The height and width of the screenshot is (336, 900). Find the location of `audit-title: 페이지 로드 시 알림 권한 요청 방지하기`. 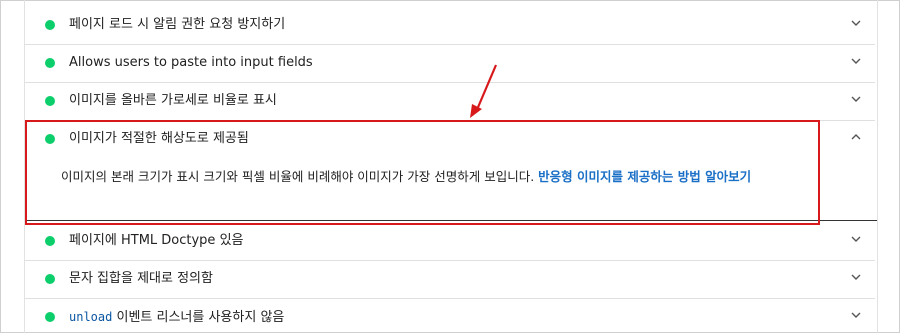

audit-title: 페이지 로드 시 알림 권한 요청 방지하기 is located at coordinates (177, 24).